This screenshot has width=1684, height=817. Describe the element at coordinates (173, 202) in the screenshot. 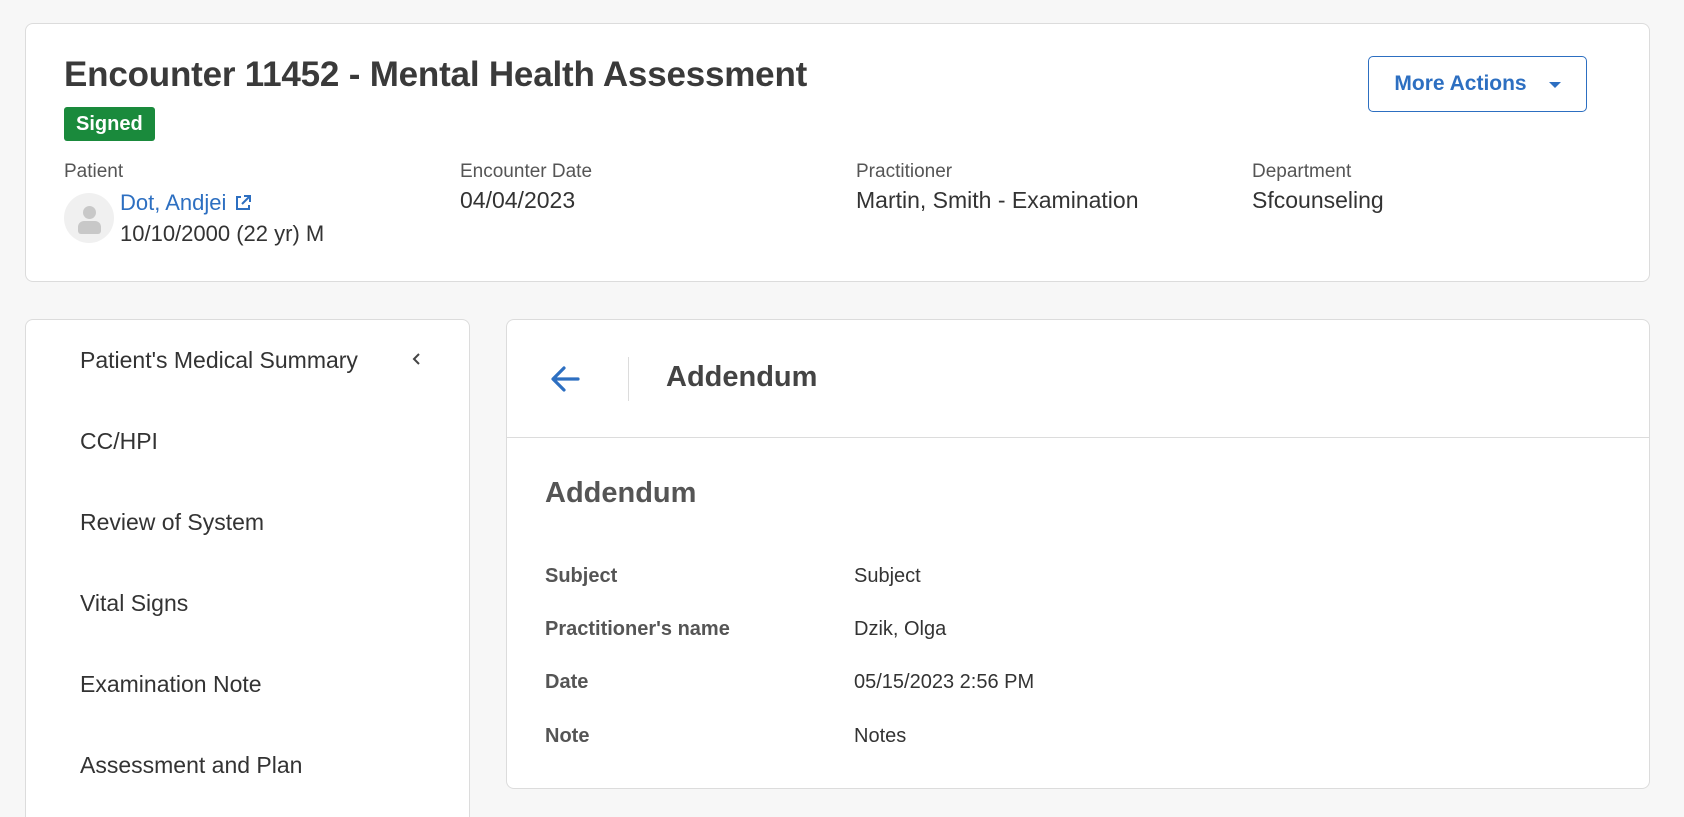

I see `patient-name: Dot, Andjei` at that location.